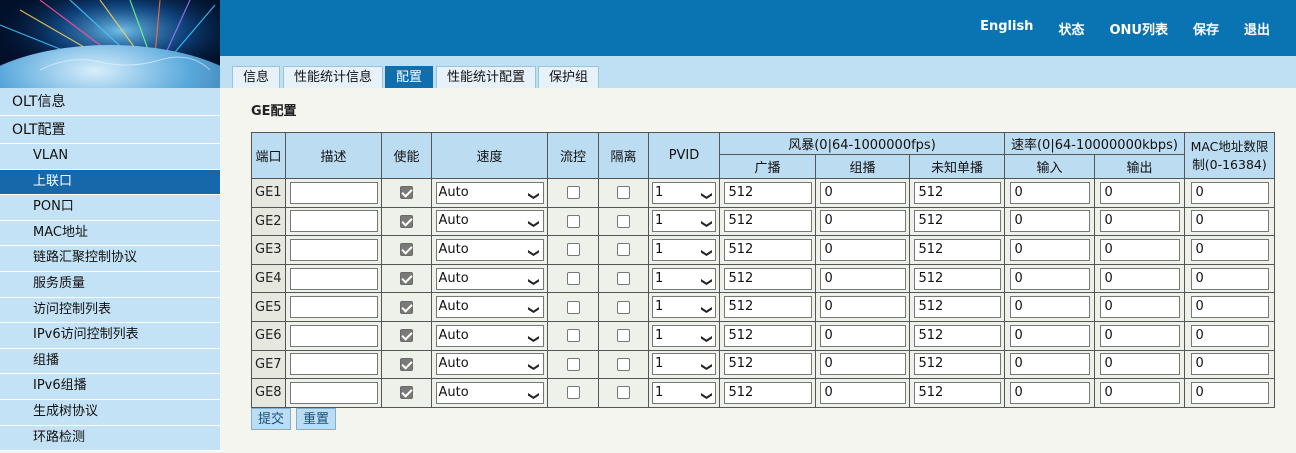 This screenshot has width=1296, height=453. I want to click on tab-info: 信息, so click(256, 77).